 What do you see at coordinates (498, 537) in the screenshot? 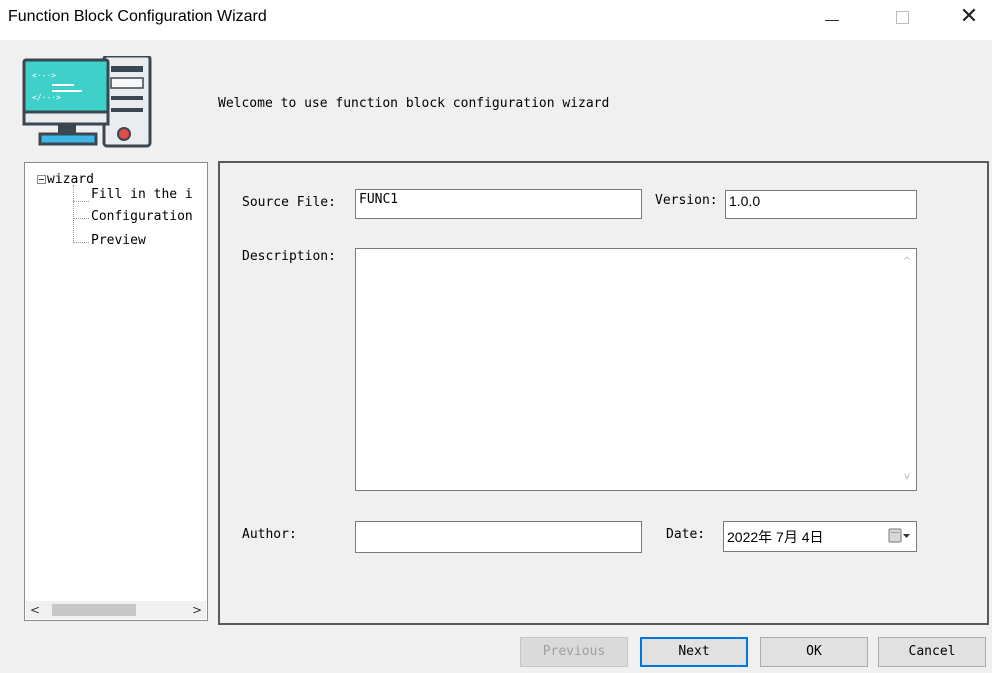
I see `author-input` at bounding box center [498, 537].